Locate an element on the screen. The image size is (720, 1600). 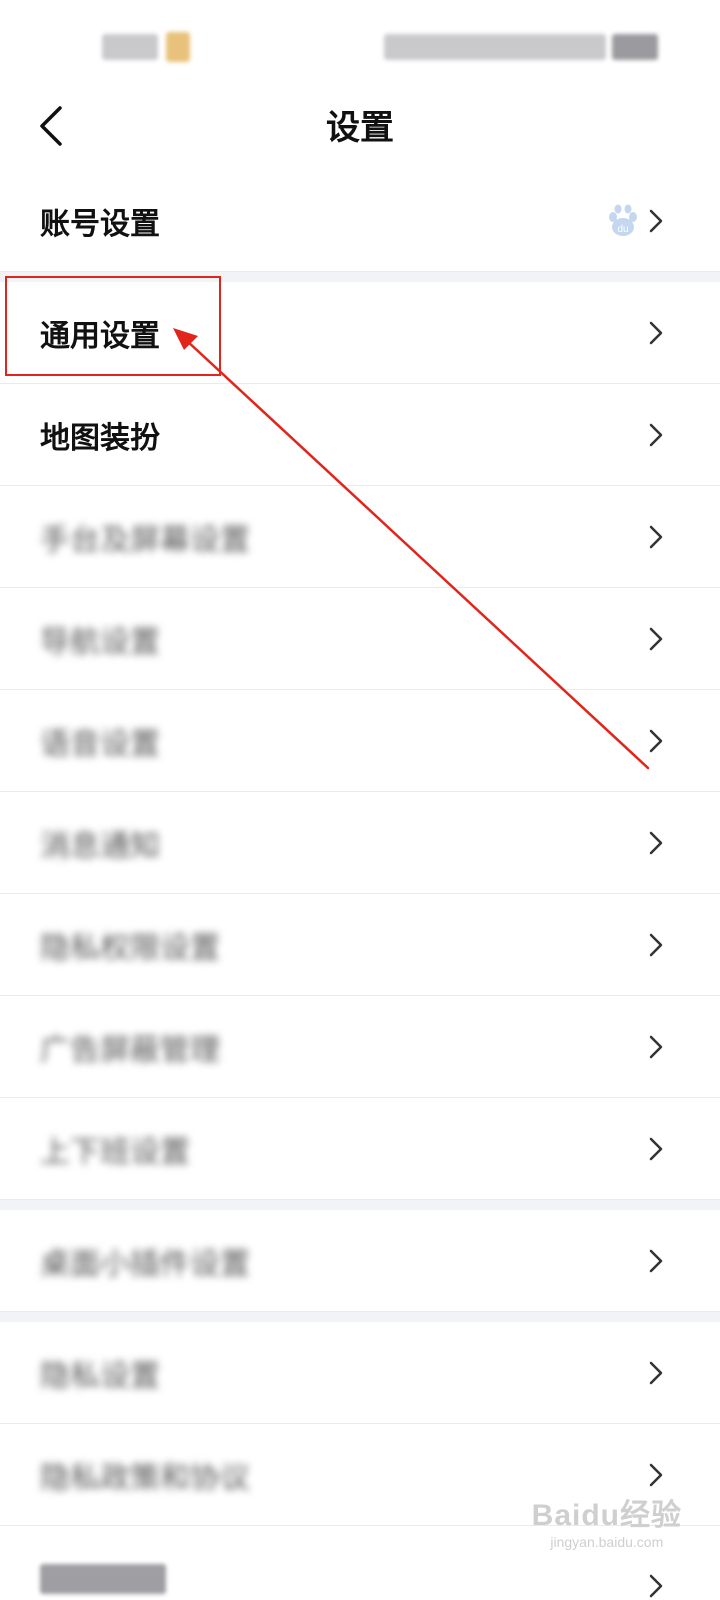
highlight-box is located at coordinates (113, 326).